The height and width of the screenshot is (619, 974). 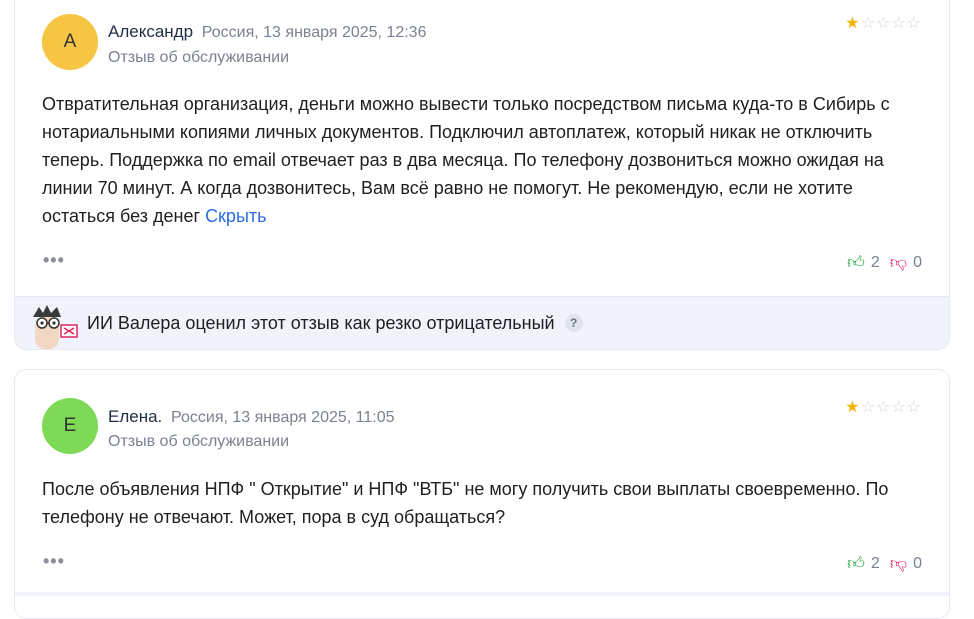 I want to click on avatar-letter: А, so click(x=70, y=41).